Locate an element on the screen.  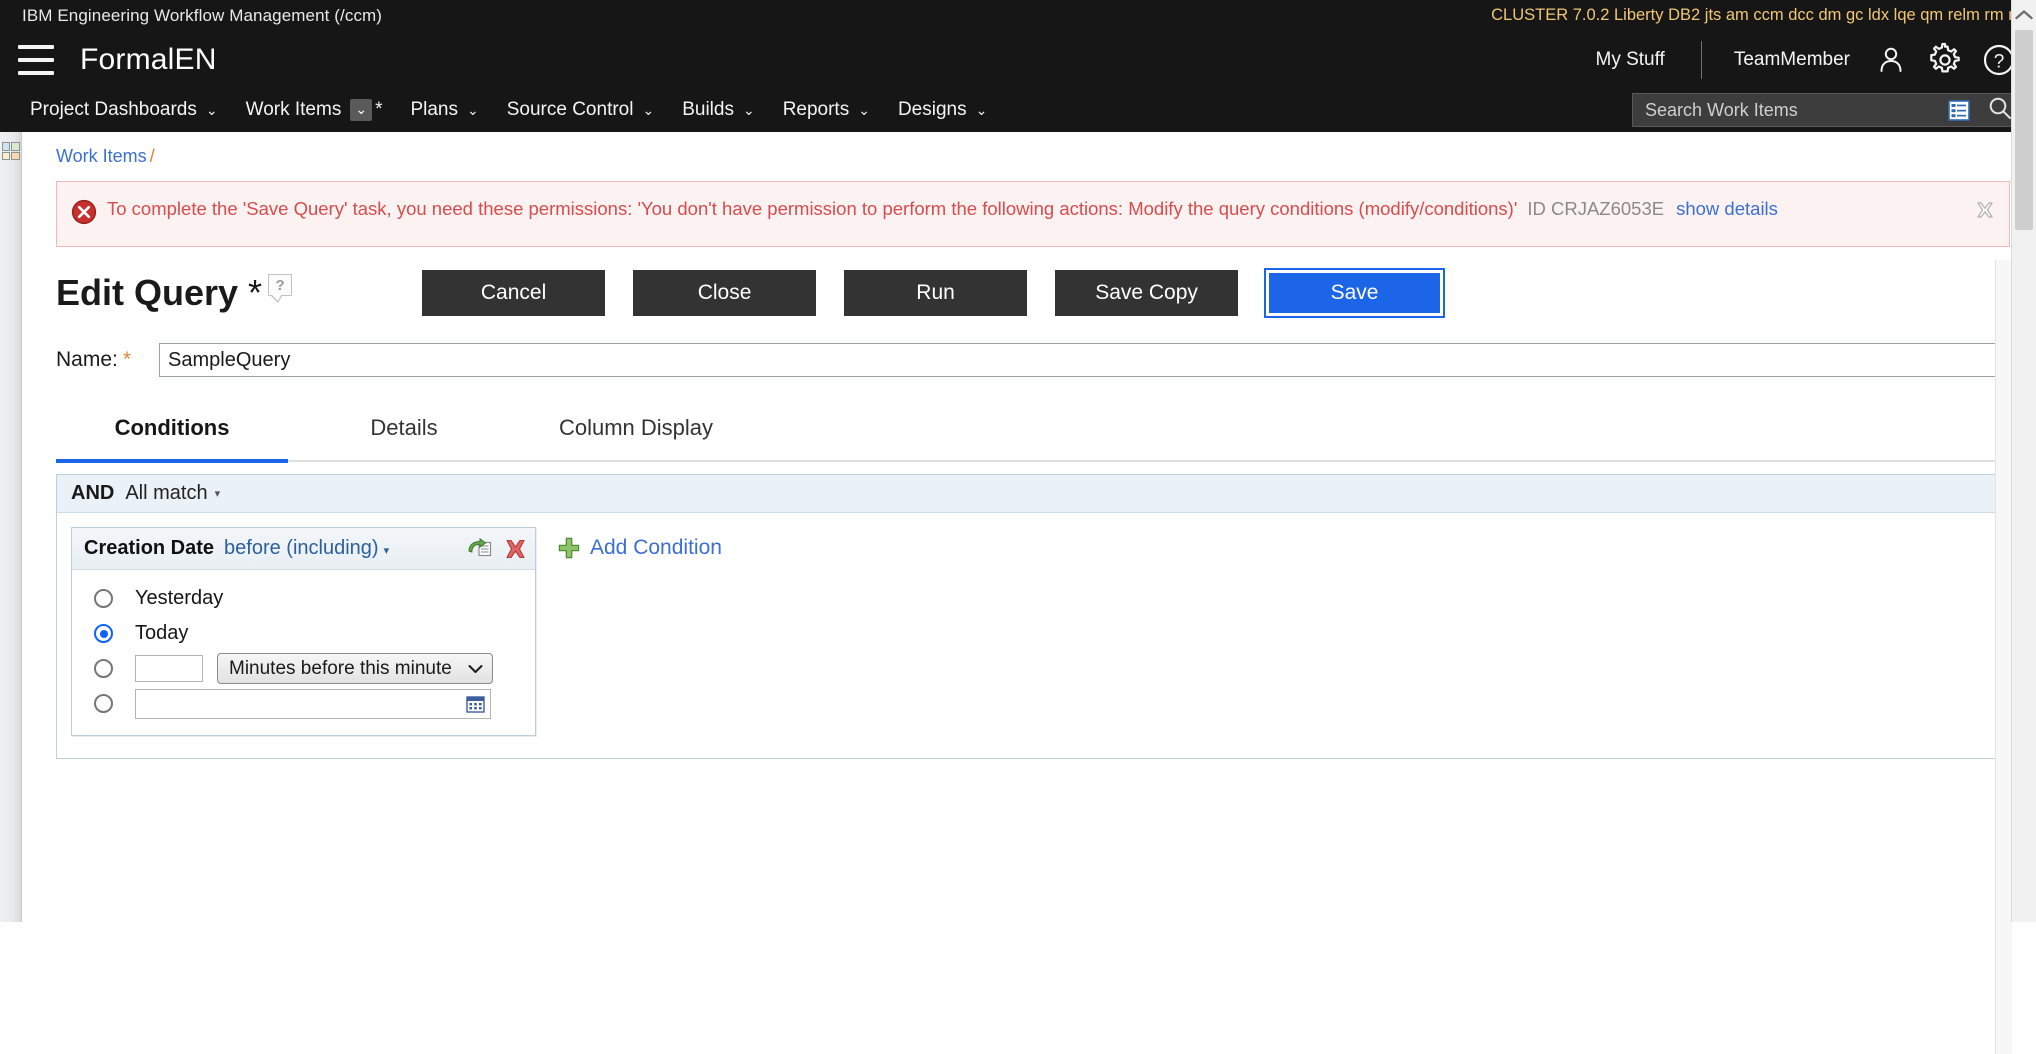
relative-time-amount-input is located at coordinates (169, 668).